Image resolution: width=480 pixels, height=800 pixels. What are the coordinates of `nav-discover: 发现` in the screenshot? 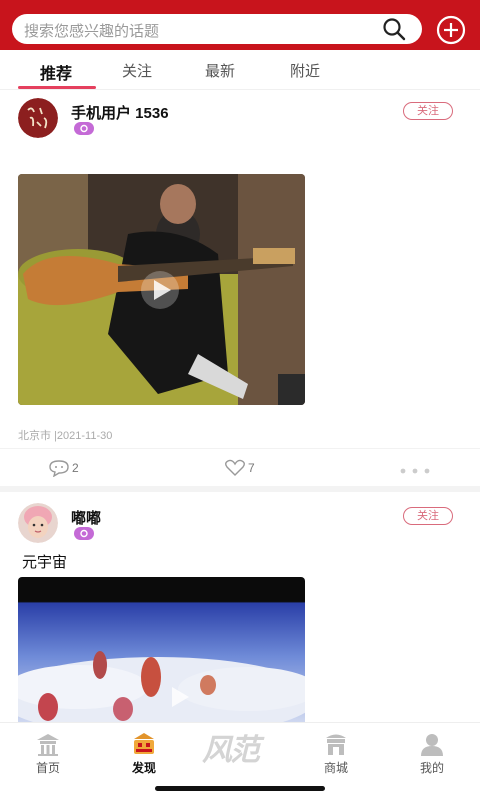 It's located at (144, 753).